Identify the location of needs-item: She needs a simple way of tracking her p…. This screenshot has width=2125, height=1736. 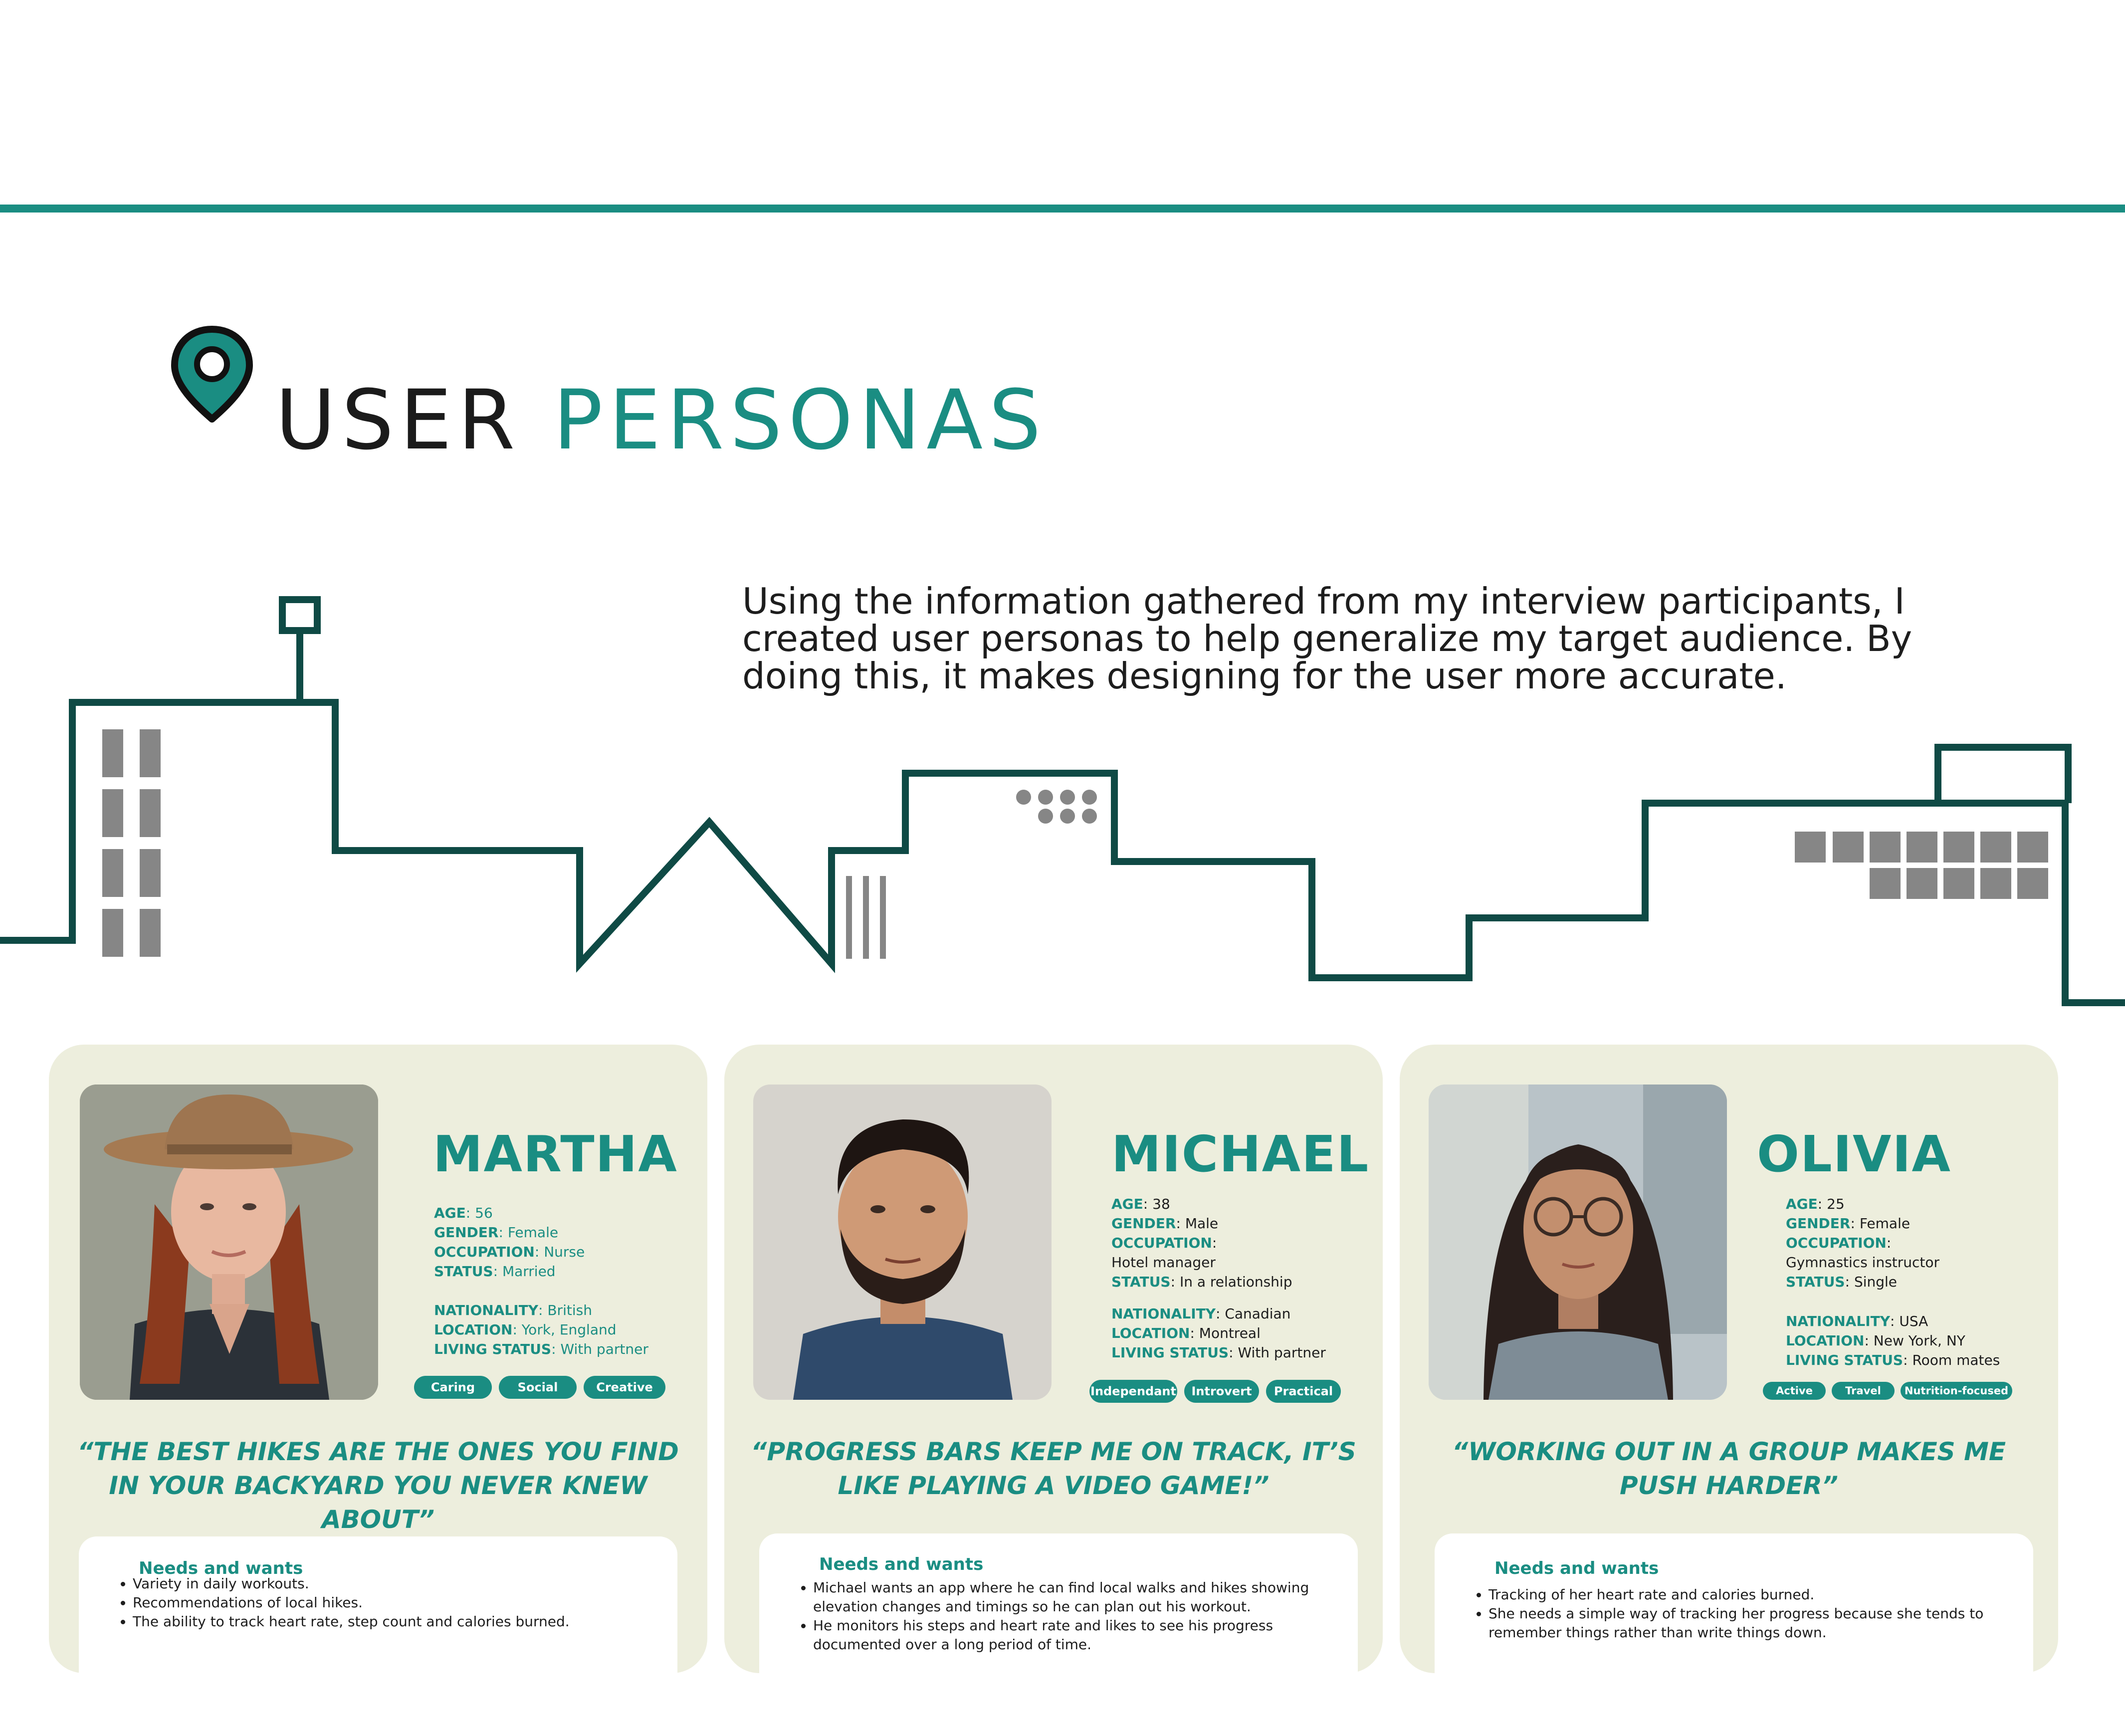
(1742, 1623).